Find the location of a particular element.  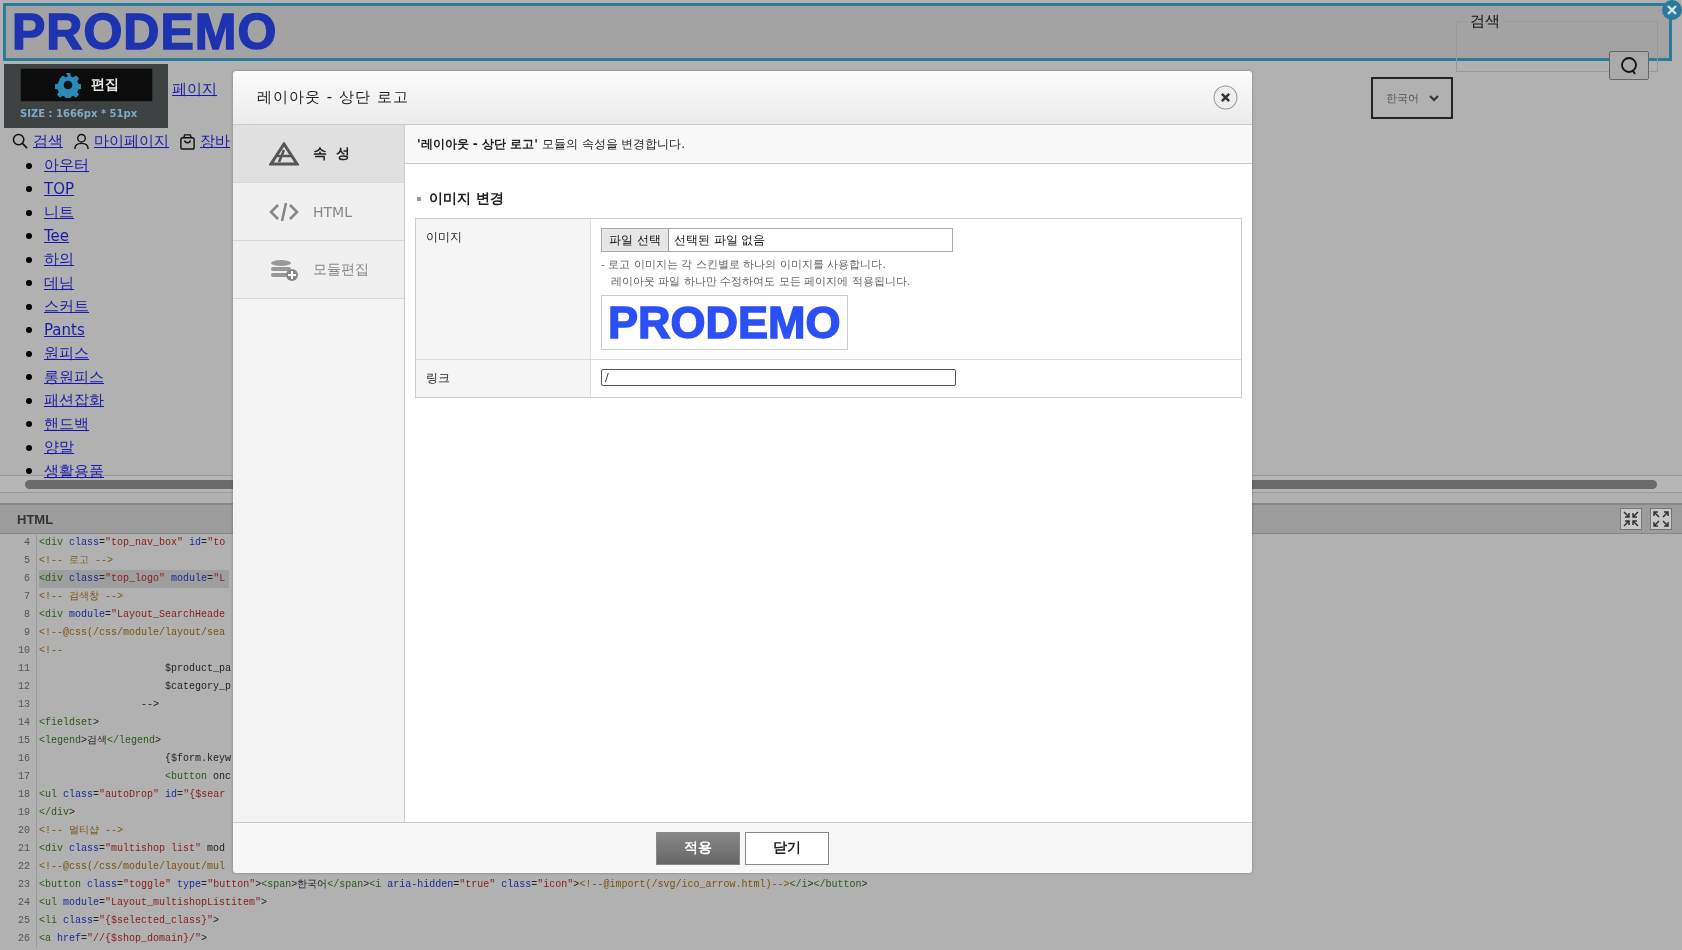

line-number: 21 is located at coordinates (18, 849).